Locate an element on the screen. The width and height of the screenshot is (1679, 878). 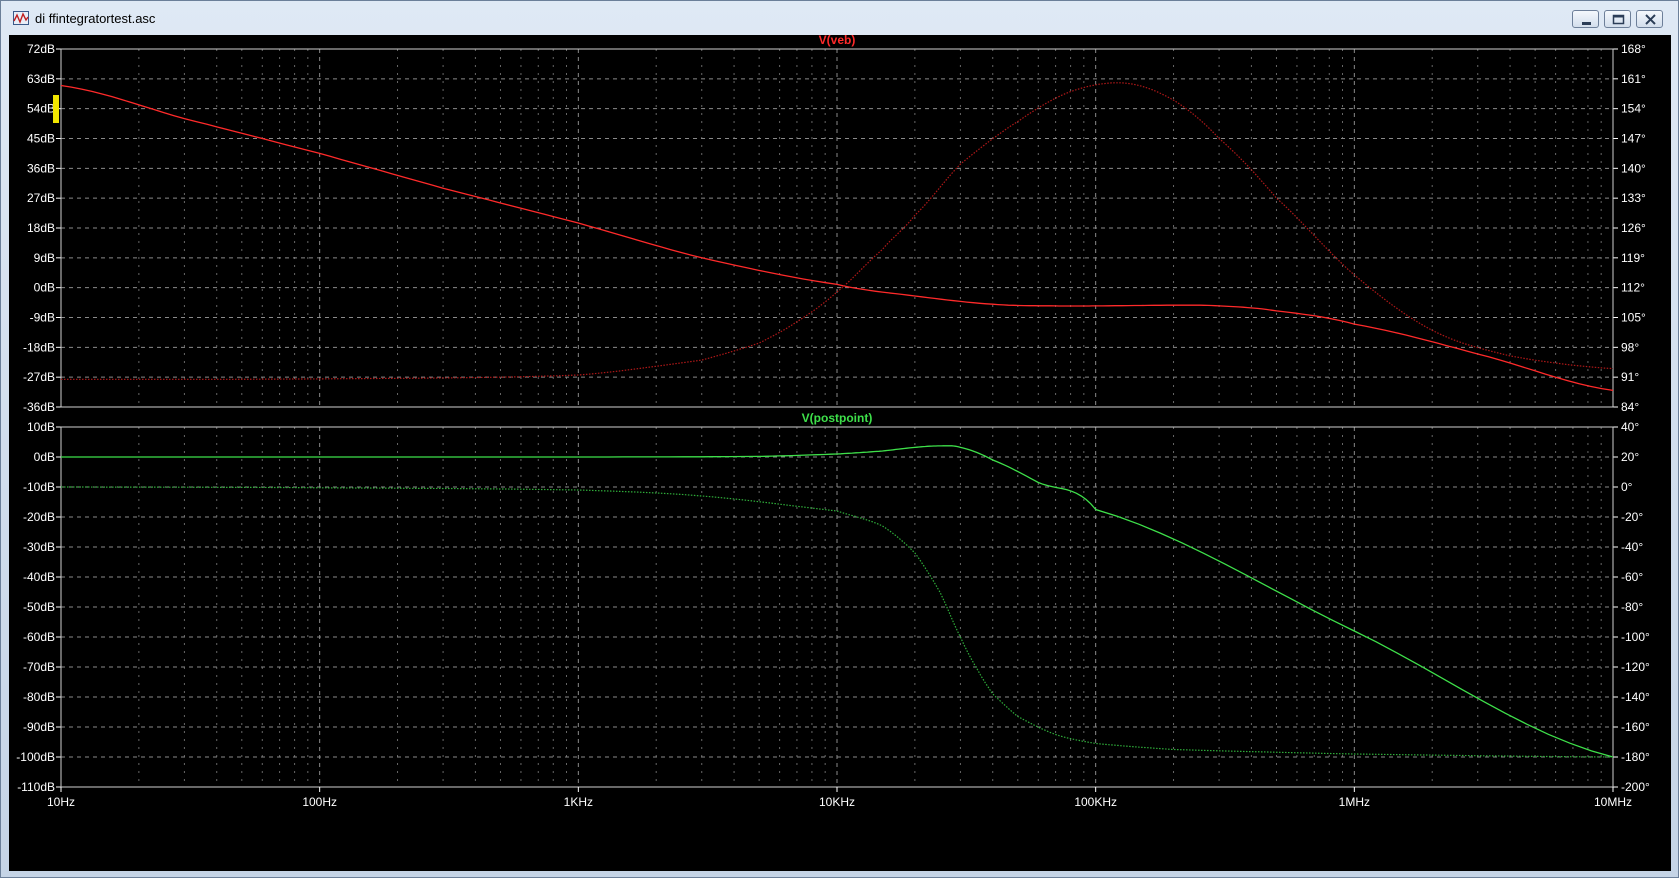
y-tick-label-left: -9dB is located at coordinates (42, 318).